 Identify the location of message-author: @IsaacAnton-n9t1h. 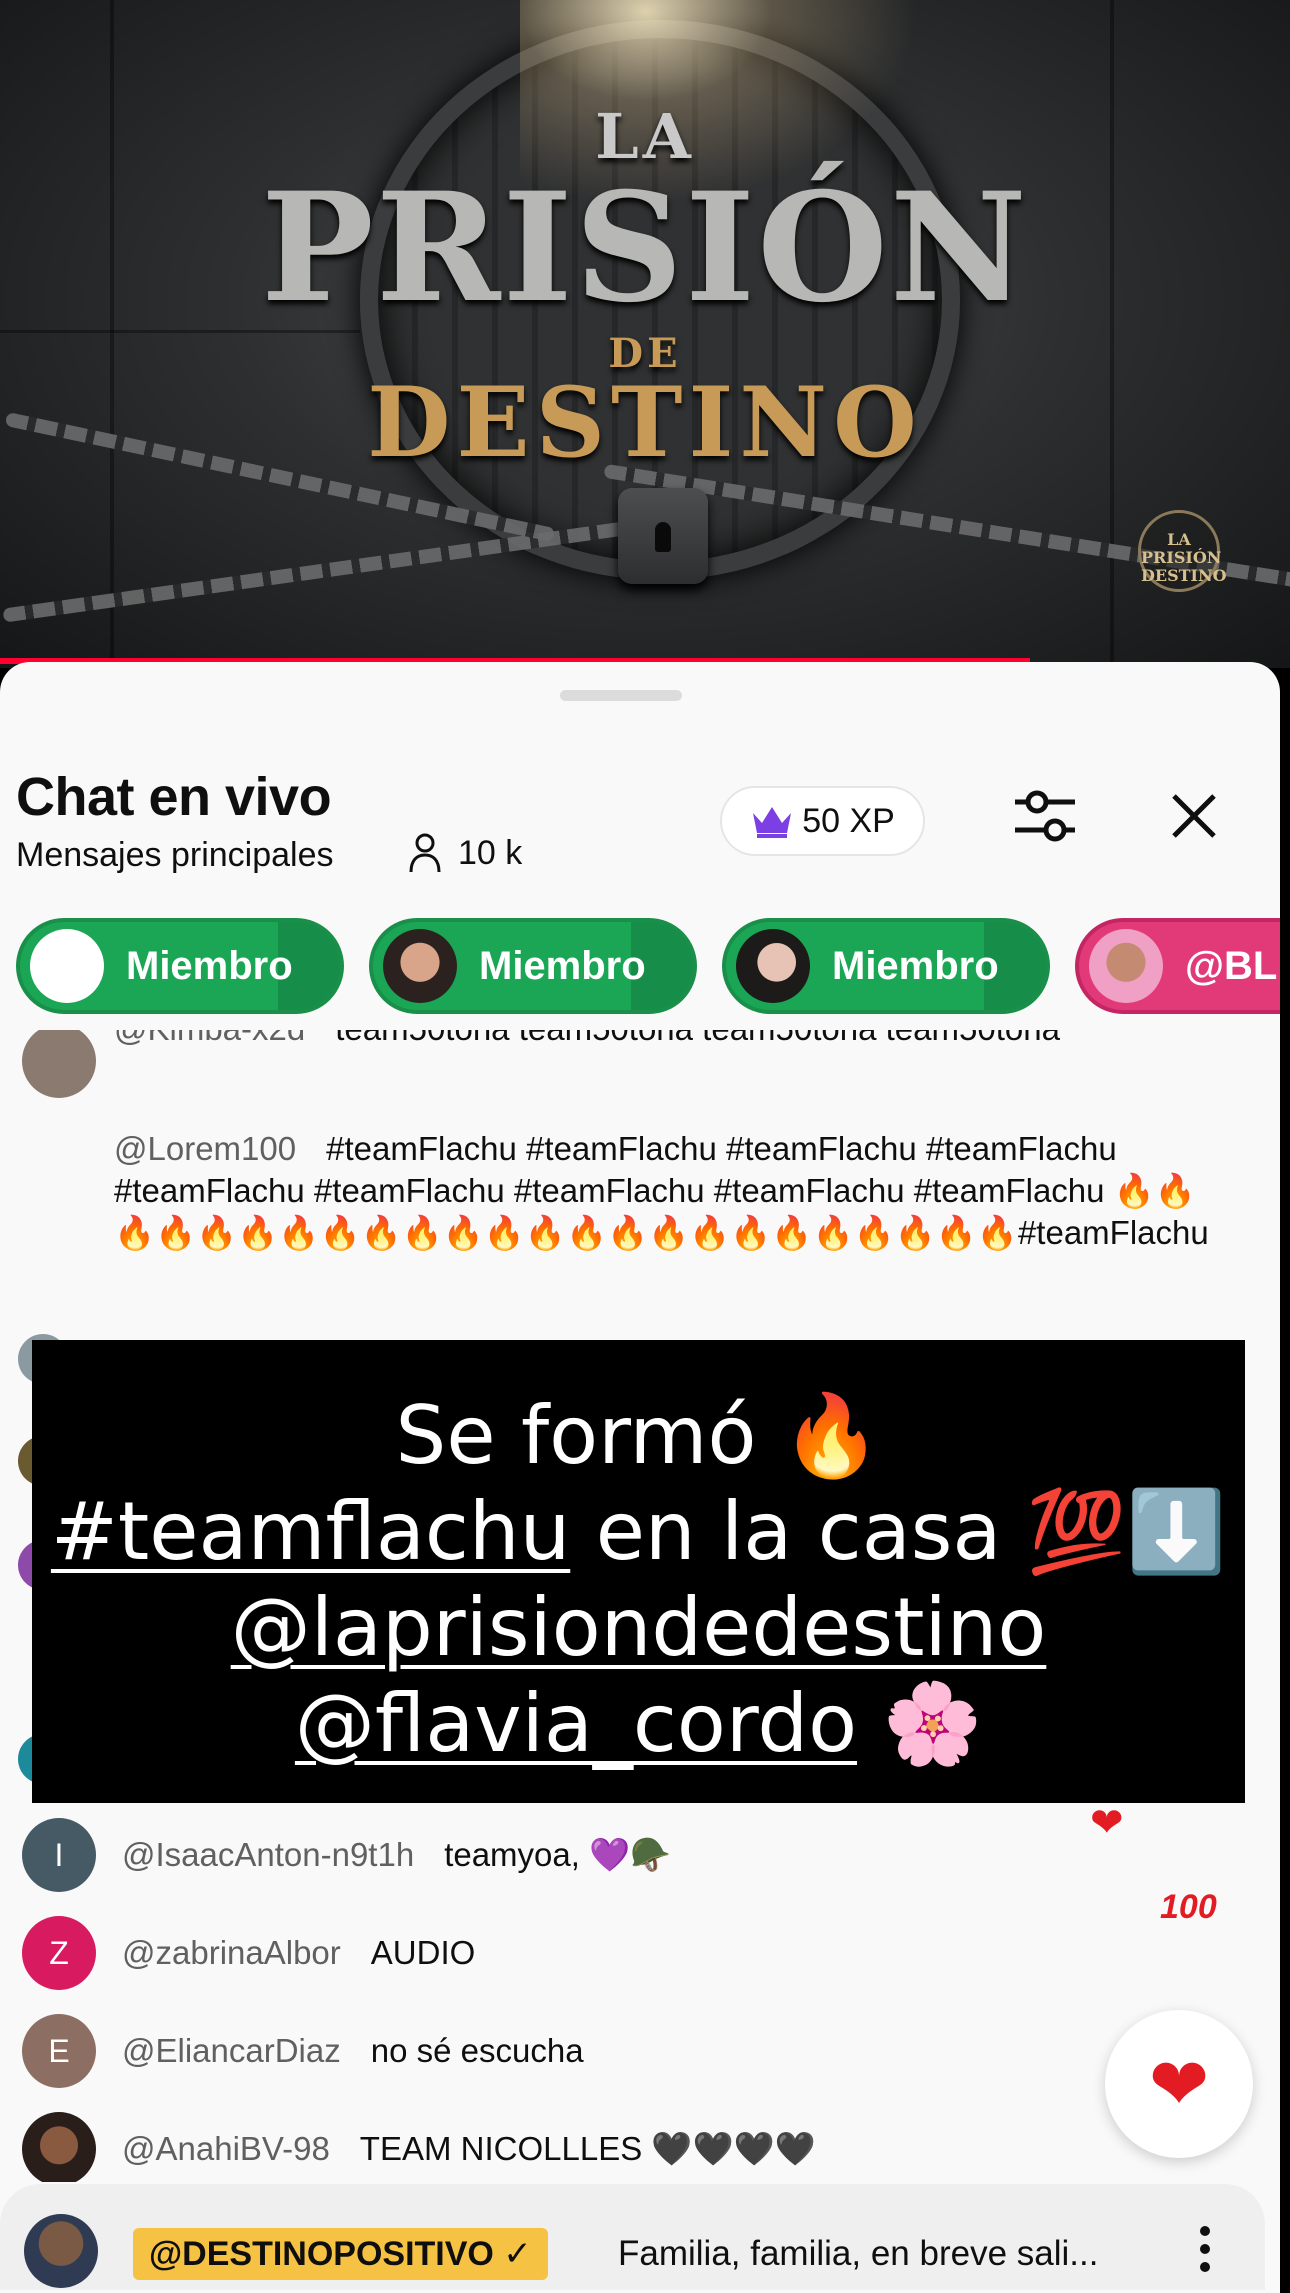
(268, 1854).